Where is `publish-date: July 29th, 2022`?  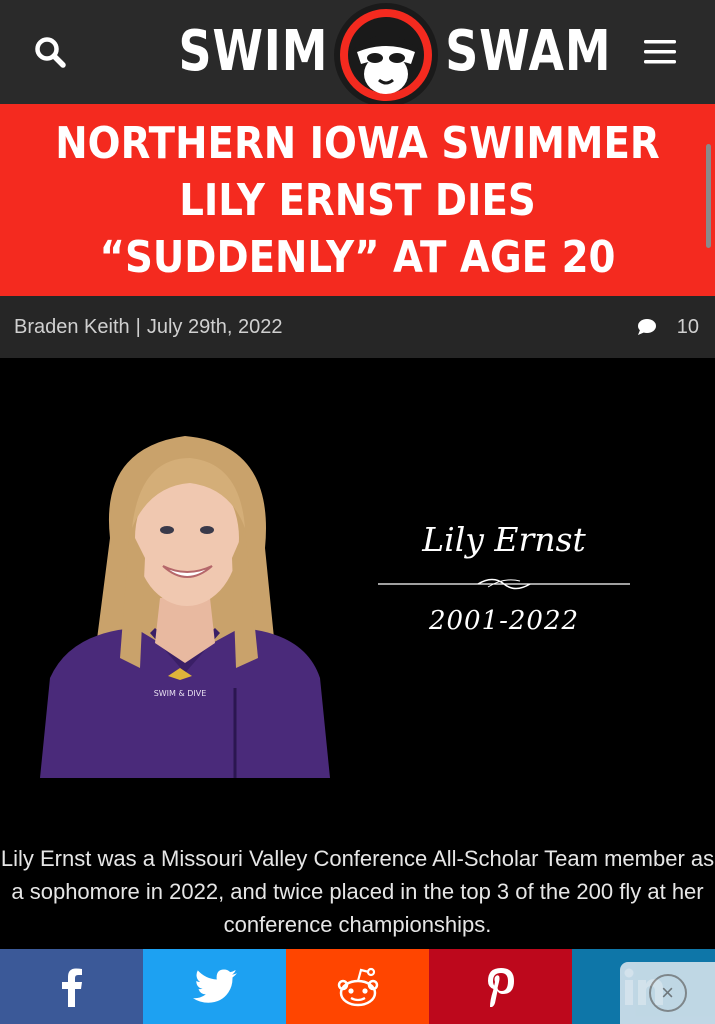
publish-date: July 29th, 2022 is located at coordinates (214, 326).